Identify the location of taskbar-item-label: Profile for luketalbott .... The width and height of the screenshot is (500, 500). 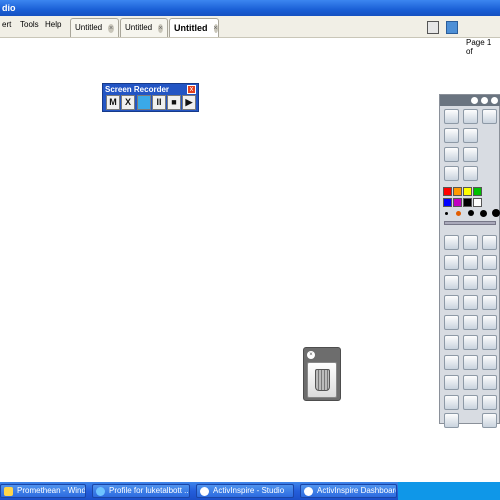
(149, 490).